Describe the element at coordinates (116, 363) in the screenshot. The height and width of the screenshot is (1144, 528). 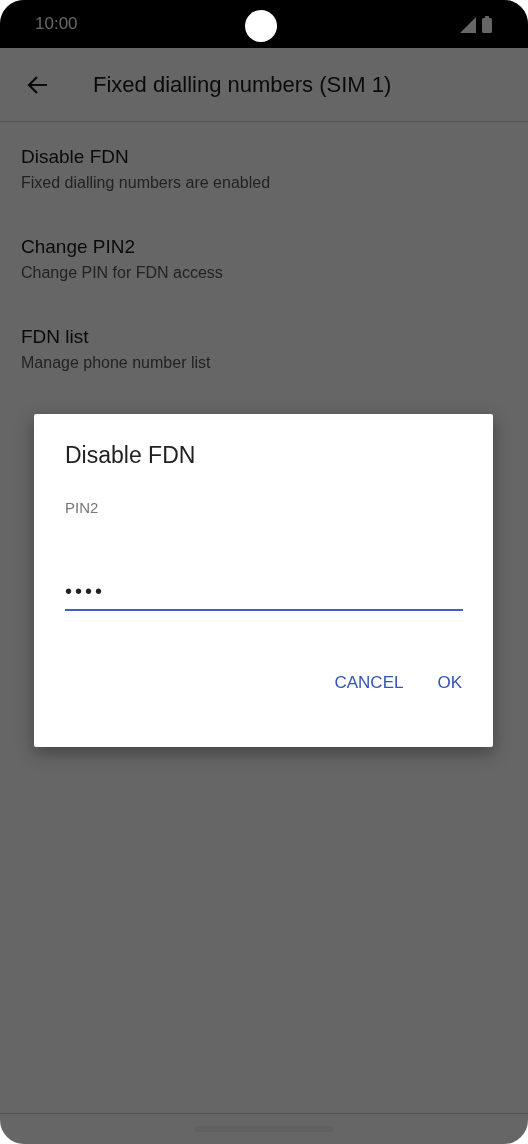
I see `item-summary: Manage phone number list` at that location.